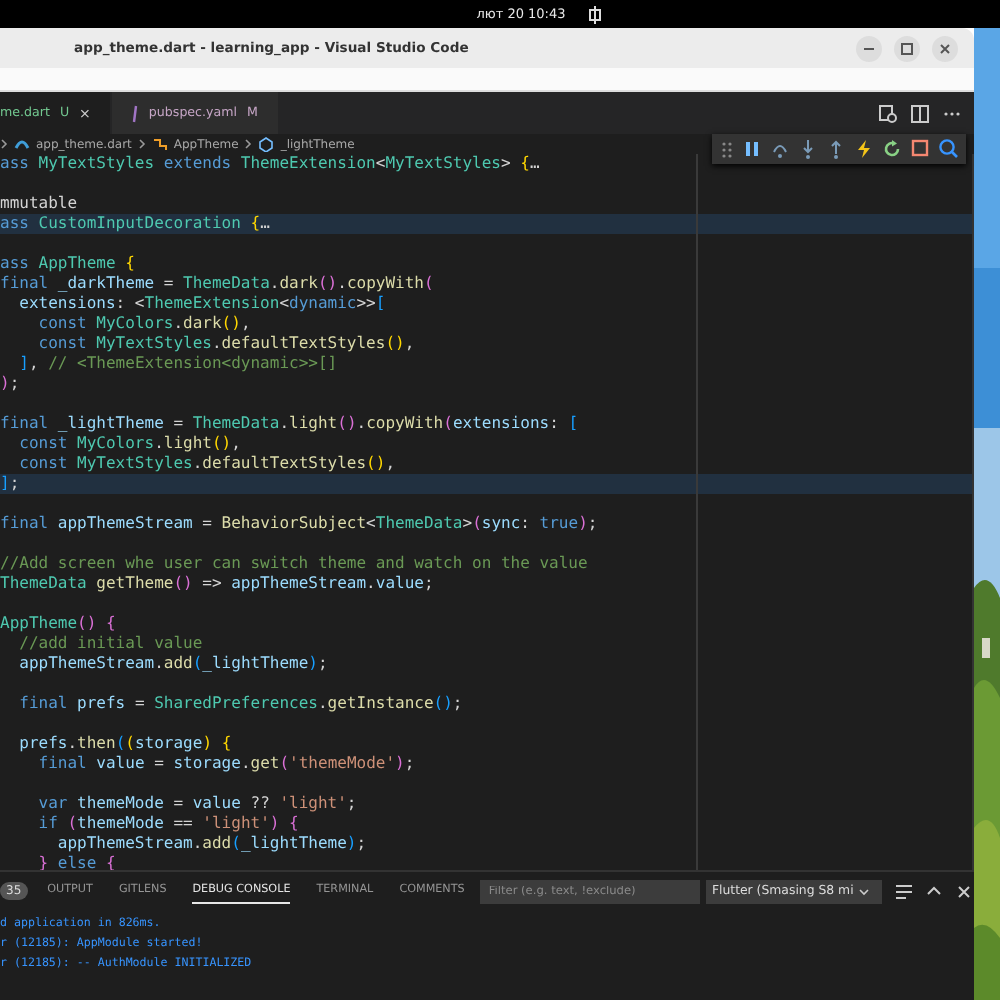 This screenshot has height=1000, width=1000. Describe the element at coordinates (266, 144) in the screenshot. I see `field-icon` at that location.